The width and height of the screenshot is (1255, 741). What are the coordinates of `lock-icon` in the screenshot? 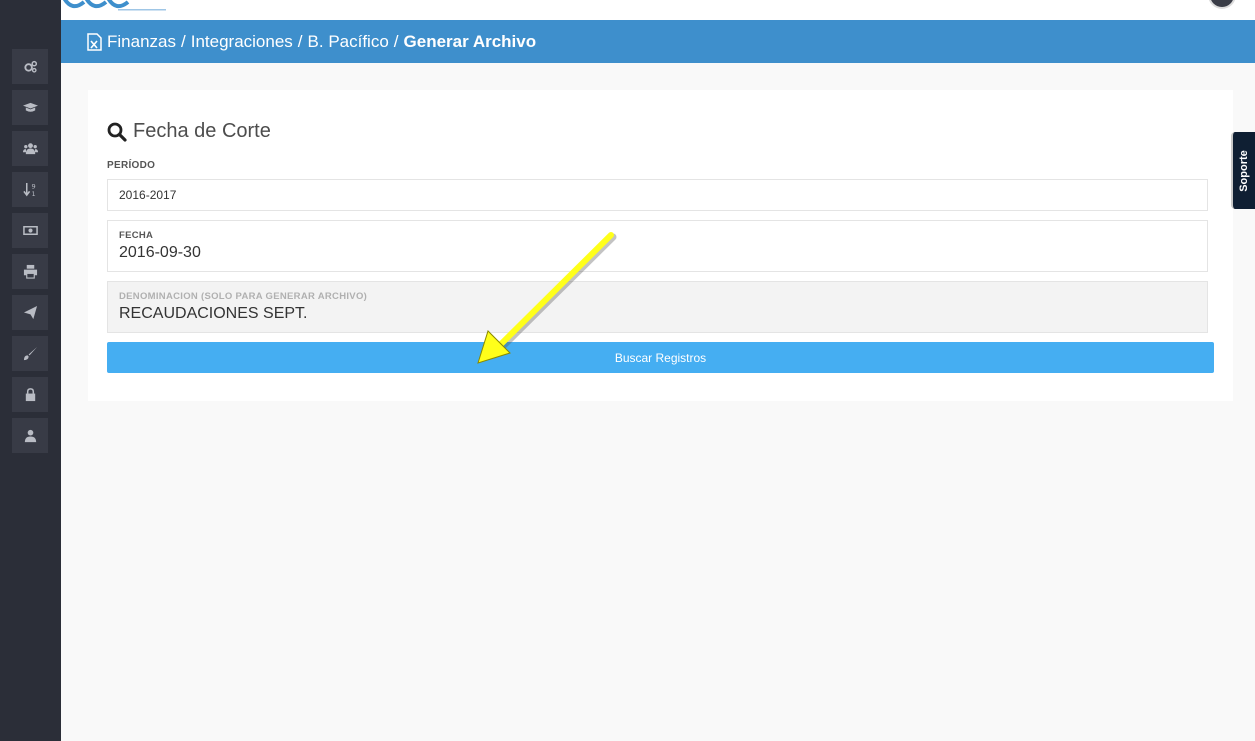 It's located at (30, 394).